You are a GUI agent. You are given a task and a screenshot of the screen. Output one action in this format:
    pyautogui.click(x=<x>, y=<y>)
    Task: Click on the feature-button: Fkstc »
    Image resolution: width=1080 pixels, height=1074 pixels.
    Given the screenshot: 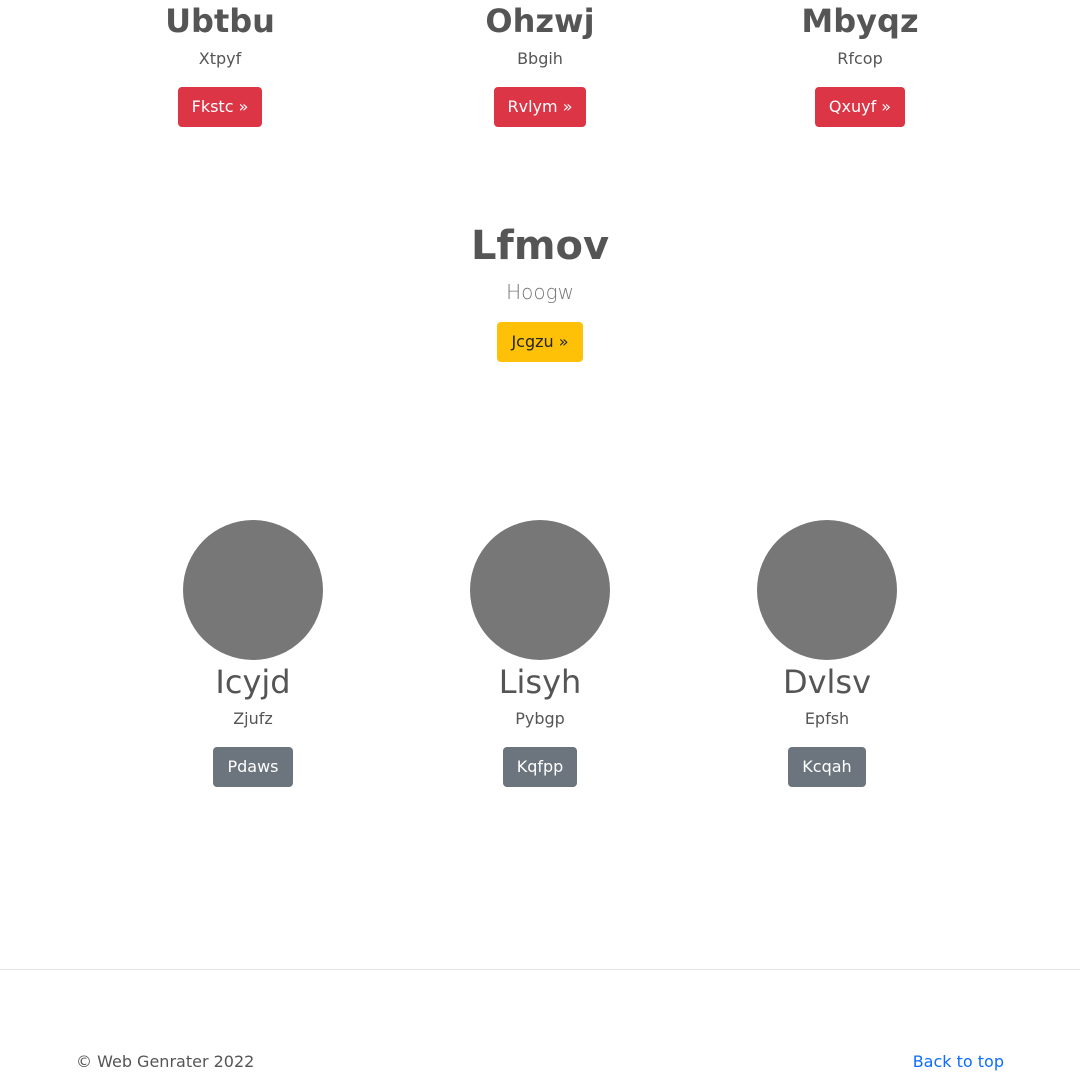 What is the action you would take?
    pyautogui.click(x=220, y=107)
    